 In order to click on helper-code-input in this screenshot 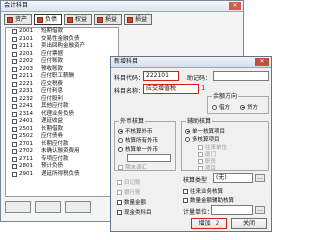, I will do `click(241, 76)`.